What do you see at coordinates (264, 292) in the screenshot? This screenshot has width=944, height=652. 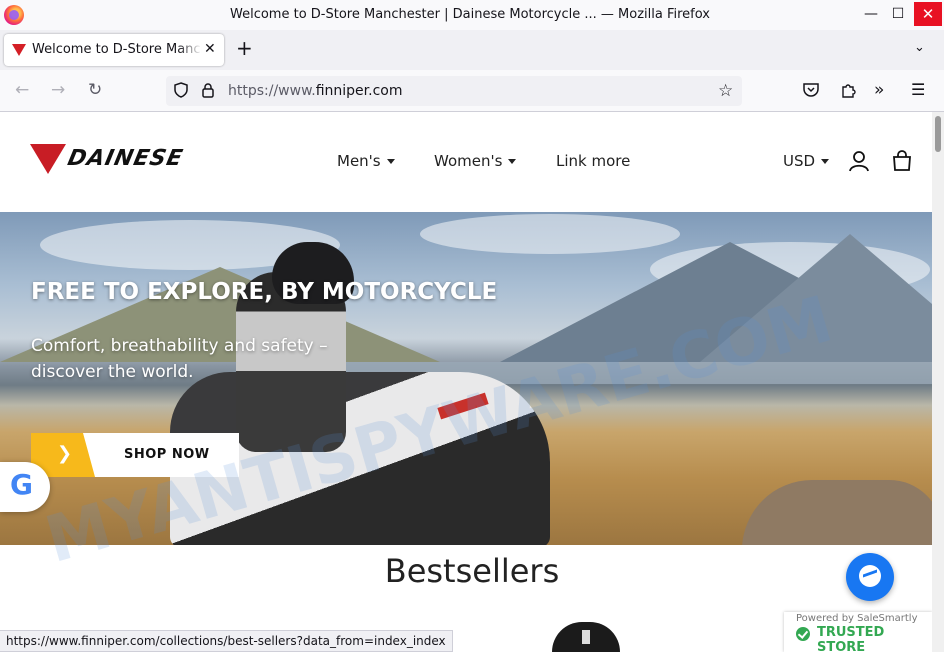 I see `hero-title: FREE TO EXPLORE, BY MOTORCYCLE` at bounding box center [264, 292].